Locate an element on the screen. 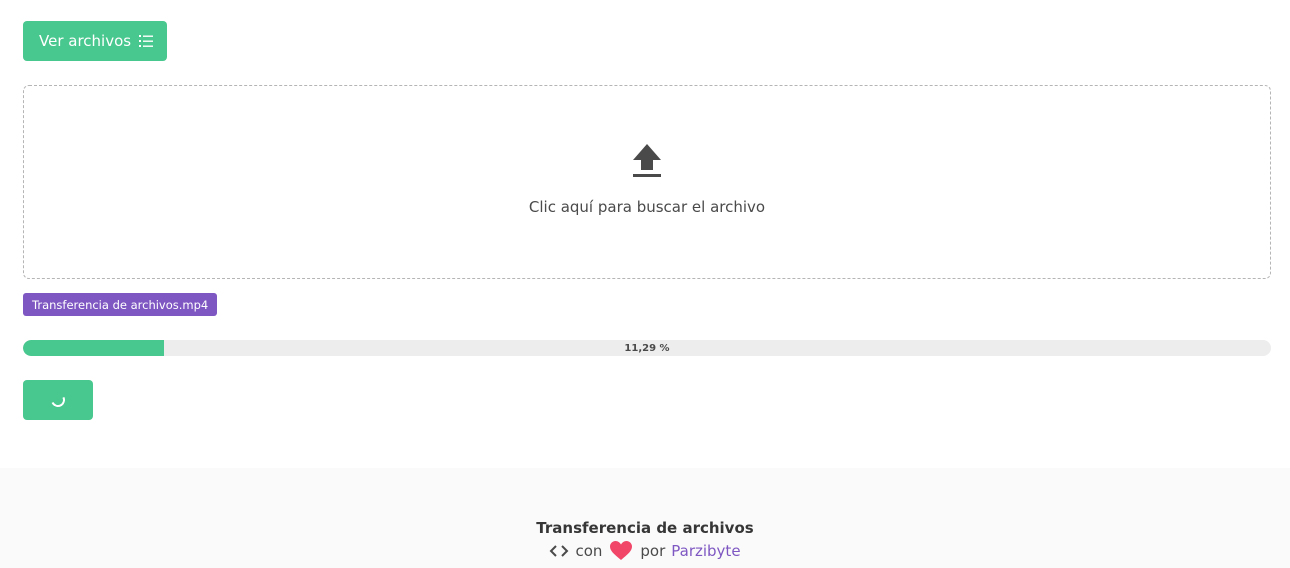  upload-progress-bar: 11,29 % is located at coordinates (647, 348).